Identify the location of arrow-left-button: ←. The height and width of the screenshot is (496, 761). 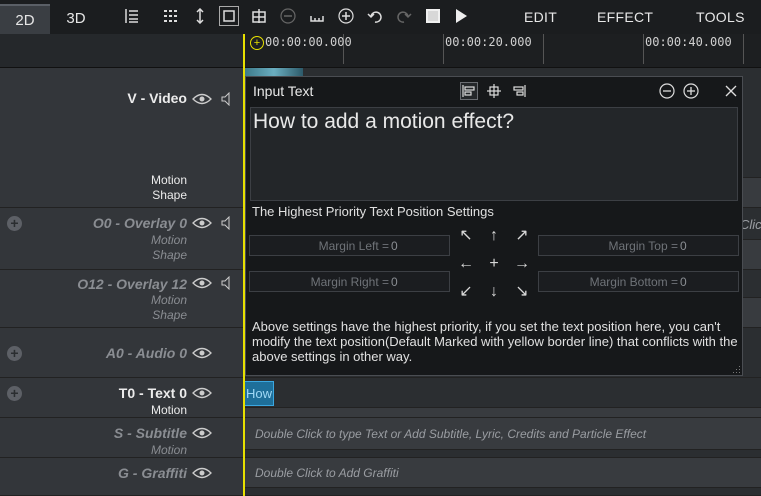
(466, 264).